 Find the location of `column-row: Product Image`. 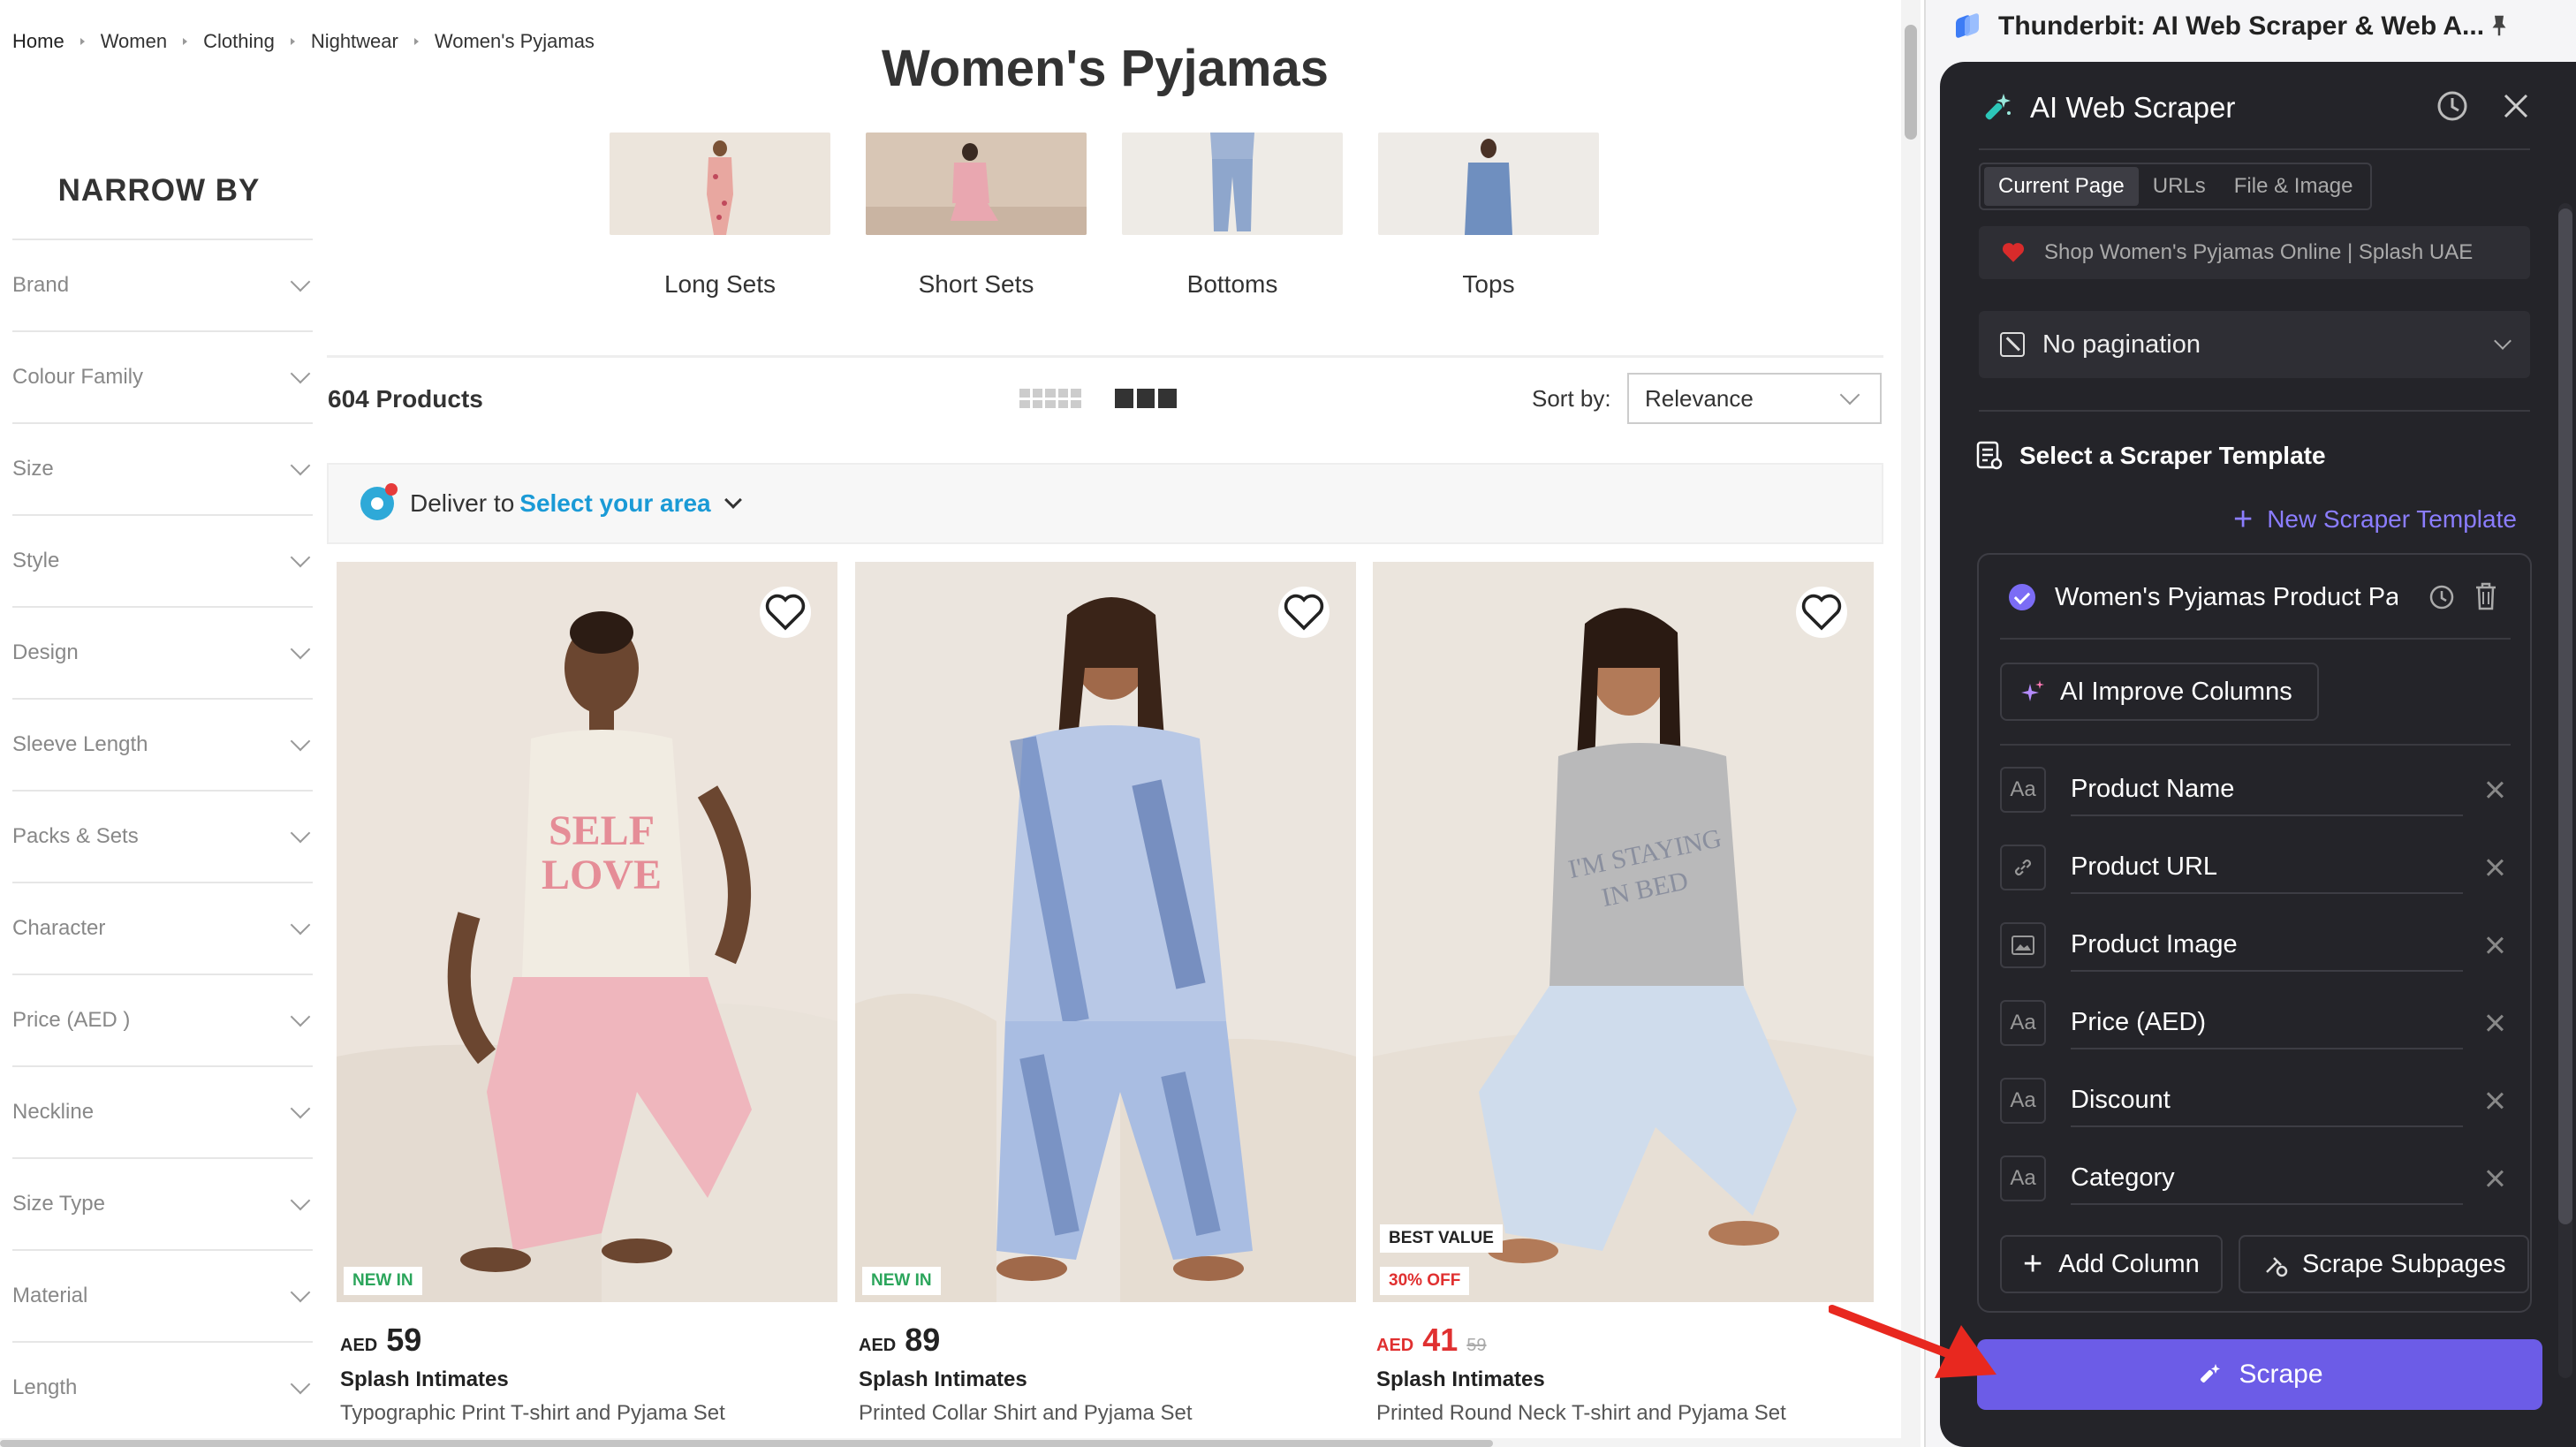

column-row: Product Image is located at coordinates (2256, 945).